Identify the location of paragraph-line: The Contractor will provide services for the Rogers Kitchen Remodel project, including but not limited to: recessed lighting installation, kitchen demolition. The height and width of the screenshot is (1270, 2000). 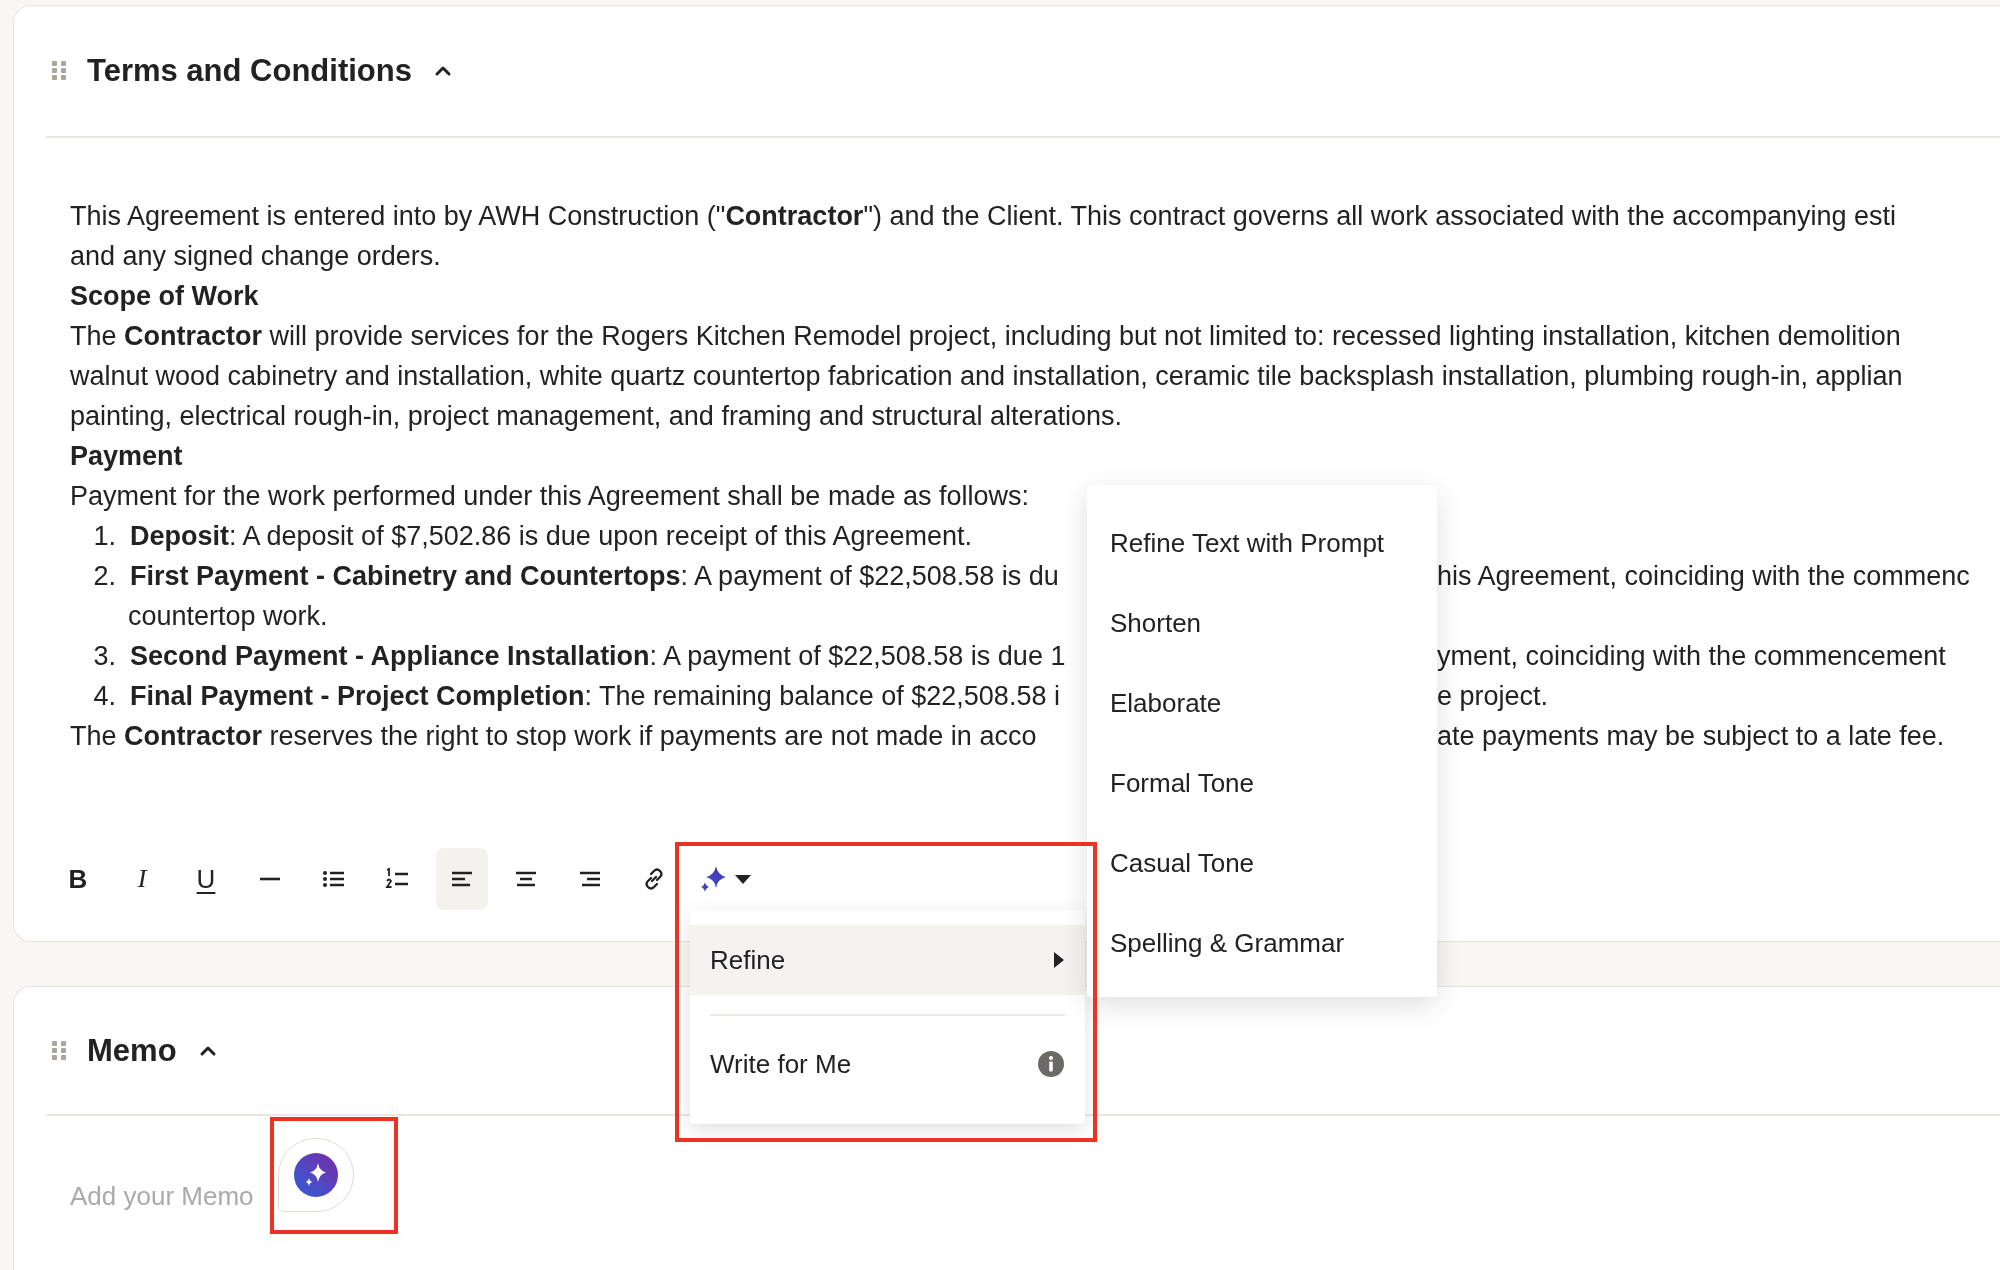
(985, 336).